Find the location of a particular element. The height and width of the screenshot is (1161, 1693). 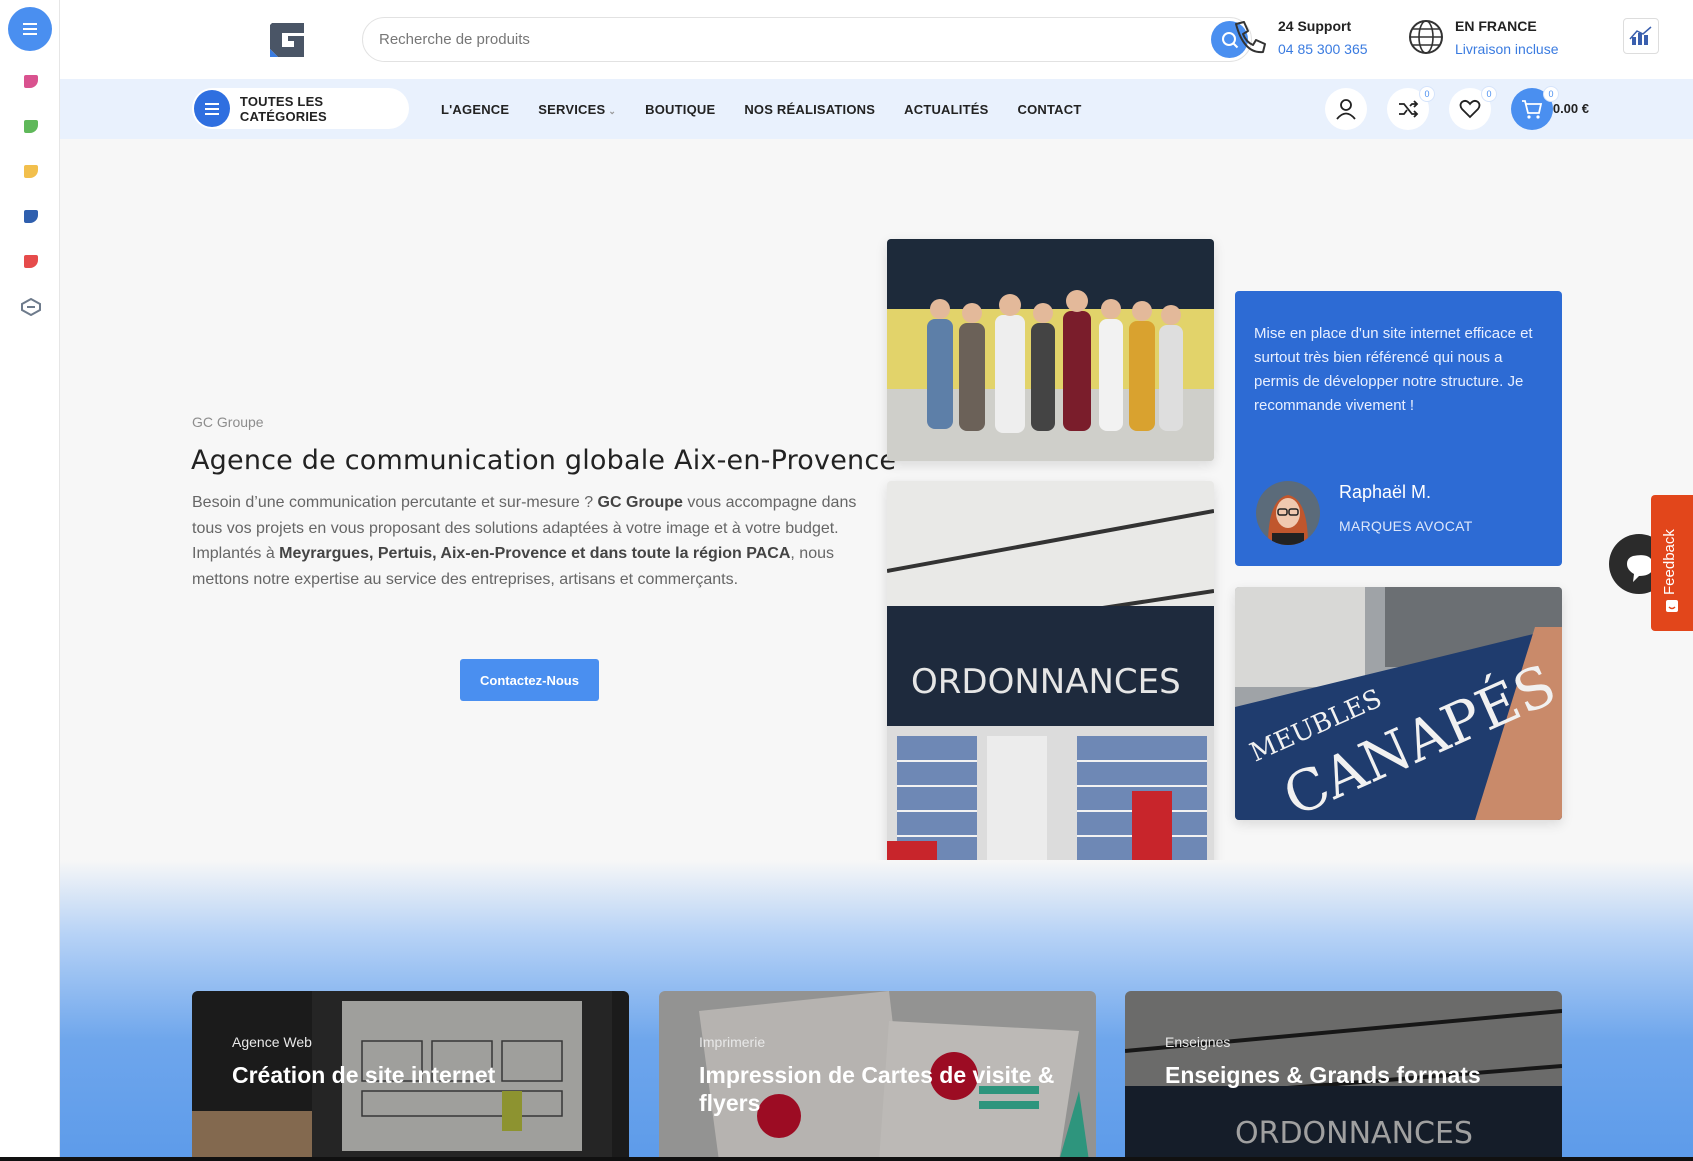

service-title: Impression de Cartes de visite & flyers is located at coordinates (879, 1089).